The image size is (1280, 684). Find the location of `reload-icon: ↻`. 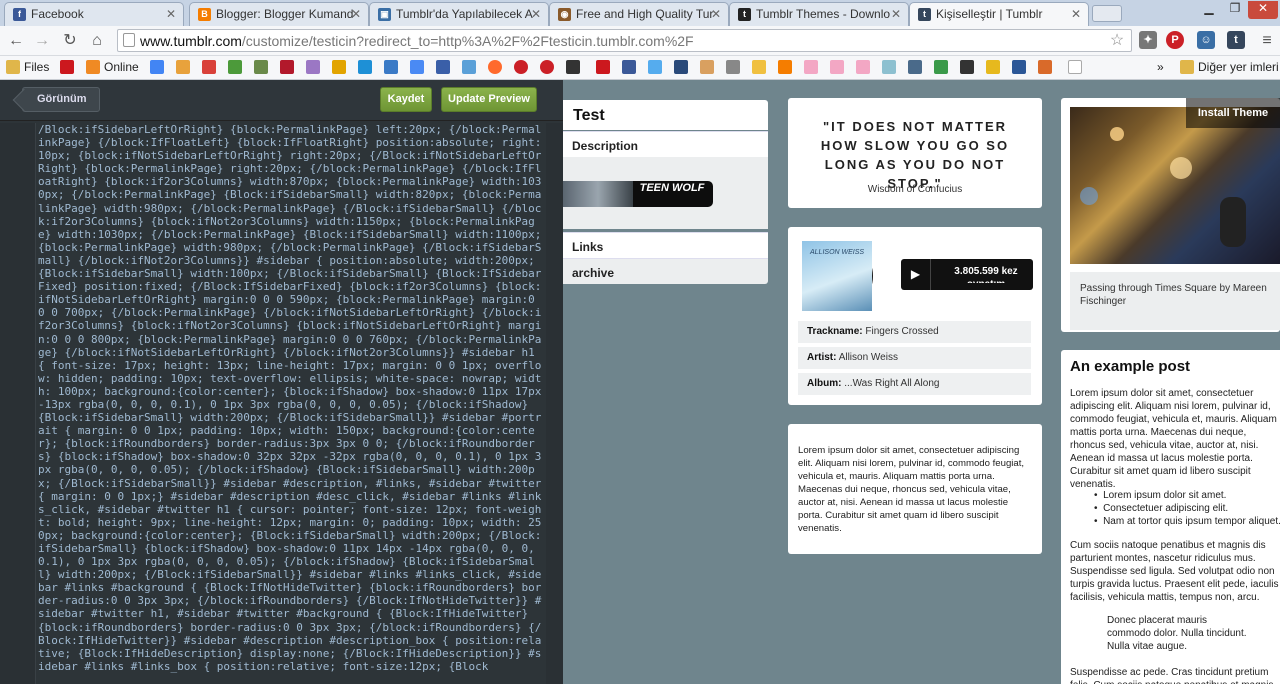

reload-icon: ↻ is located at coordinates (70, 41).